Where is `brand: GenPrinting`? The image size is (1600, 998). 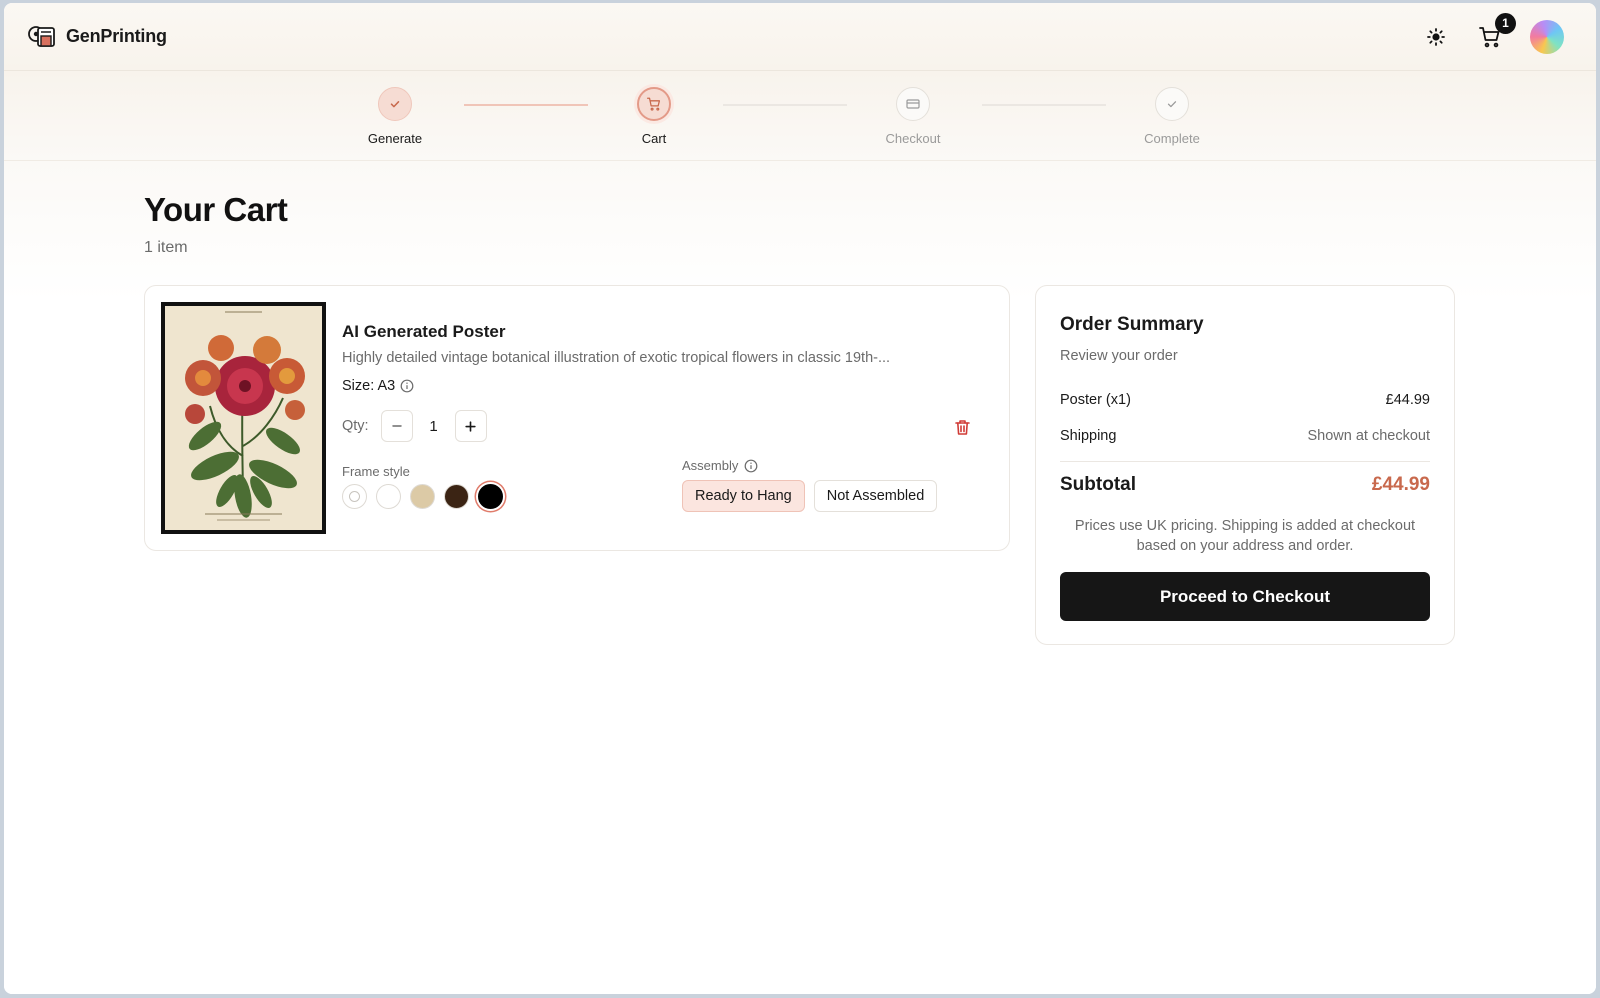
brand: GenPrinting is located at coordinates (96, 37).